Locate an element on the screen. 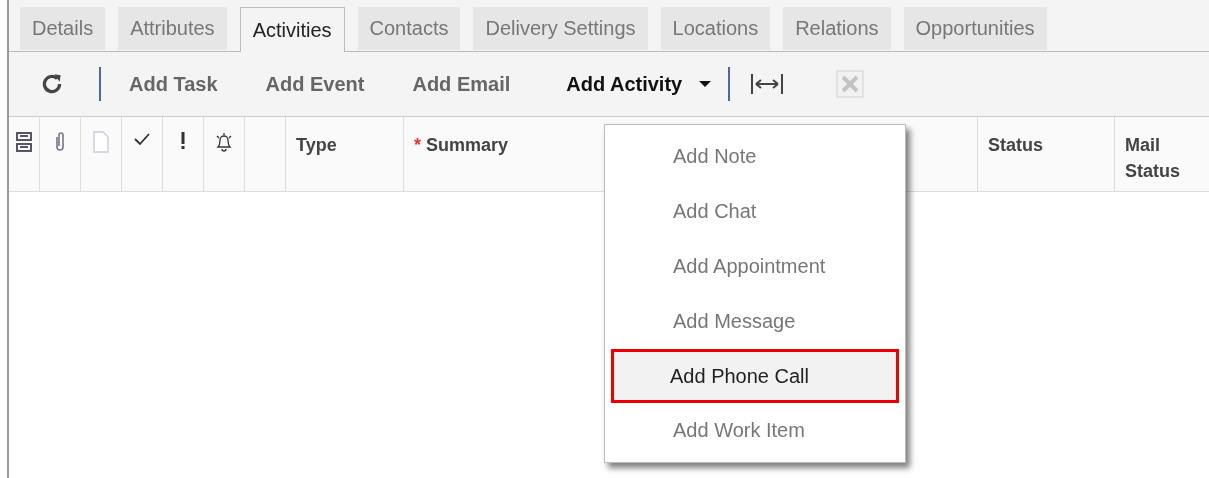  paperclip-icon is located at coordinates (60, 142).